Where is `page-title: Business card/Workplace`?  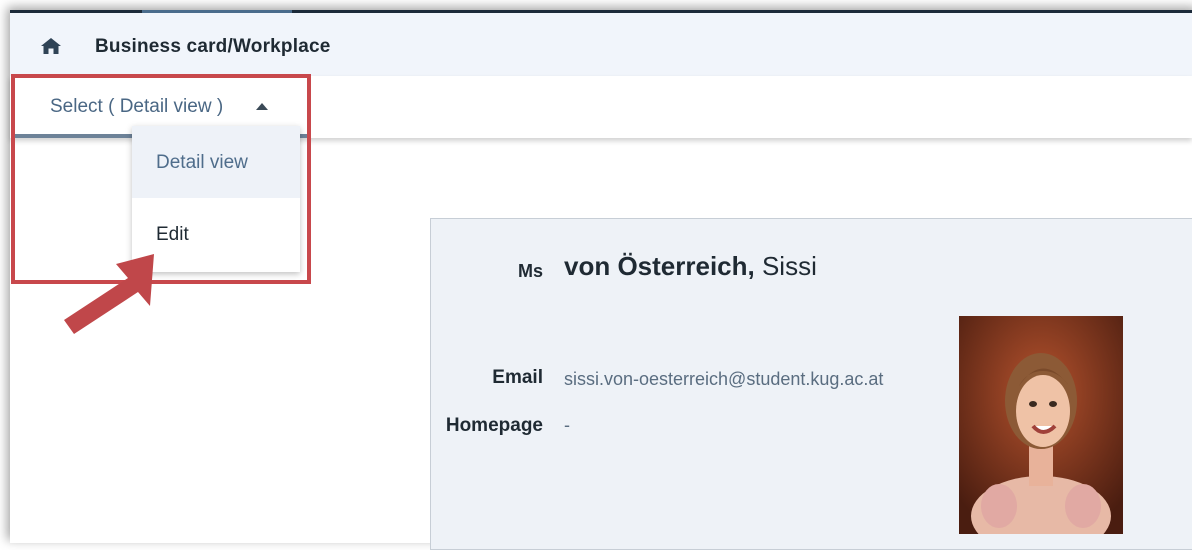 page-title: Business card/Workplace is located at coordinates (213, 46).